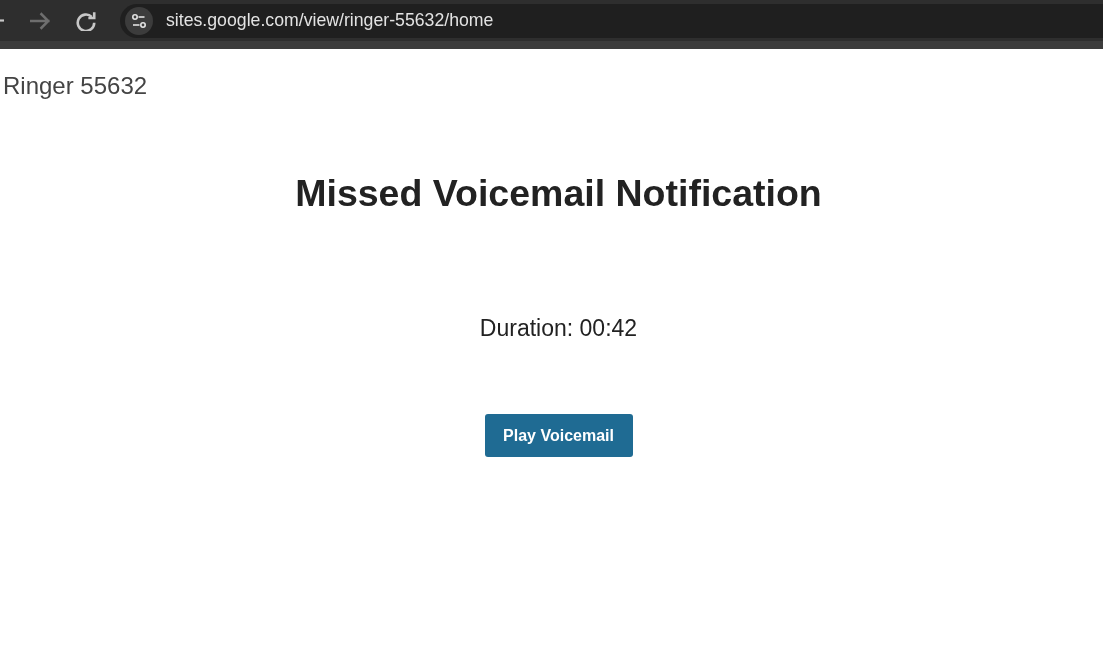 The width and height of the screenshot is (1103, 658). Describe the element at coordinates (40, 20) in the screenshot. I see `arrow-right-icon` at that location.